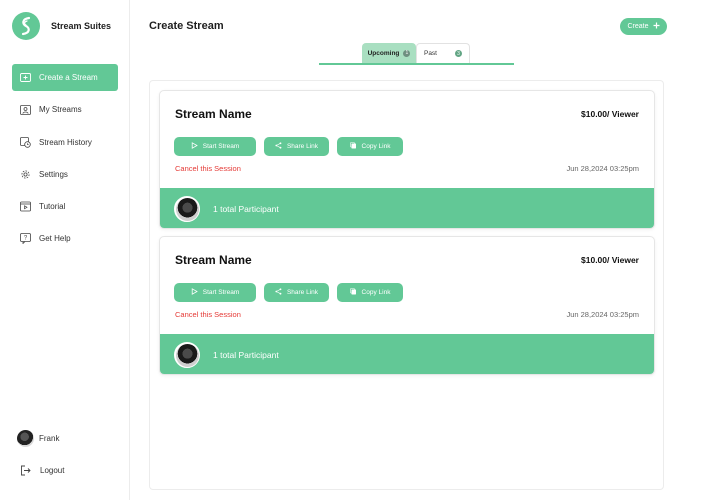 This screenshot has width=703, height=500. Describe the element at coordinates (430, 53) in the screenshot. I see `tab-label: Past` at that location.